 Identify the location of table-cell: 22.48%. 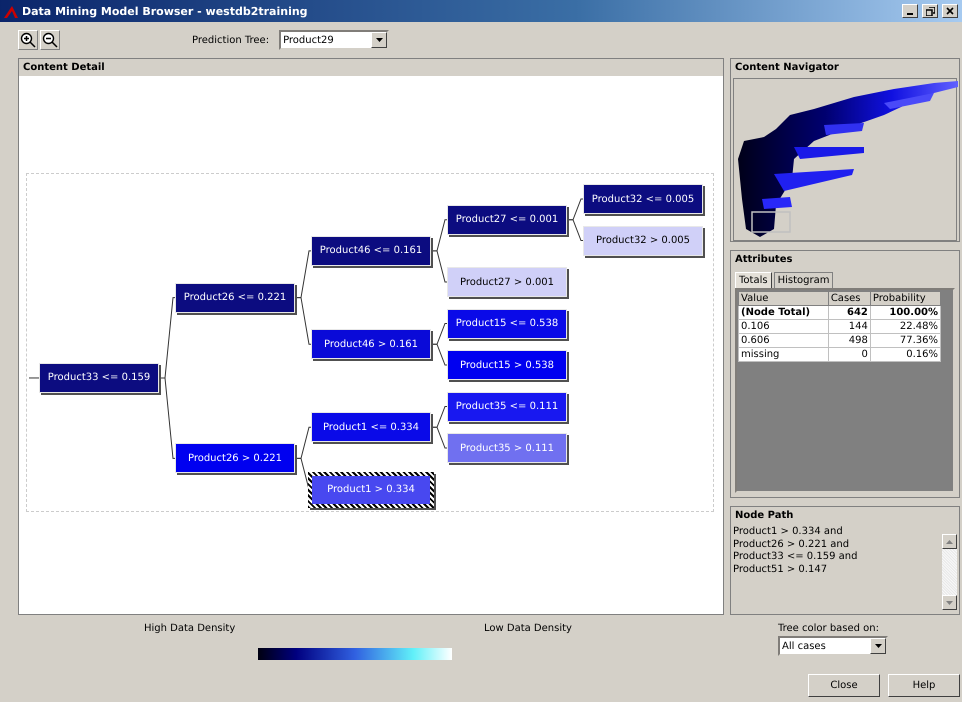
(905, 327).